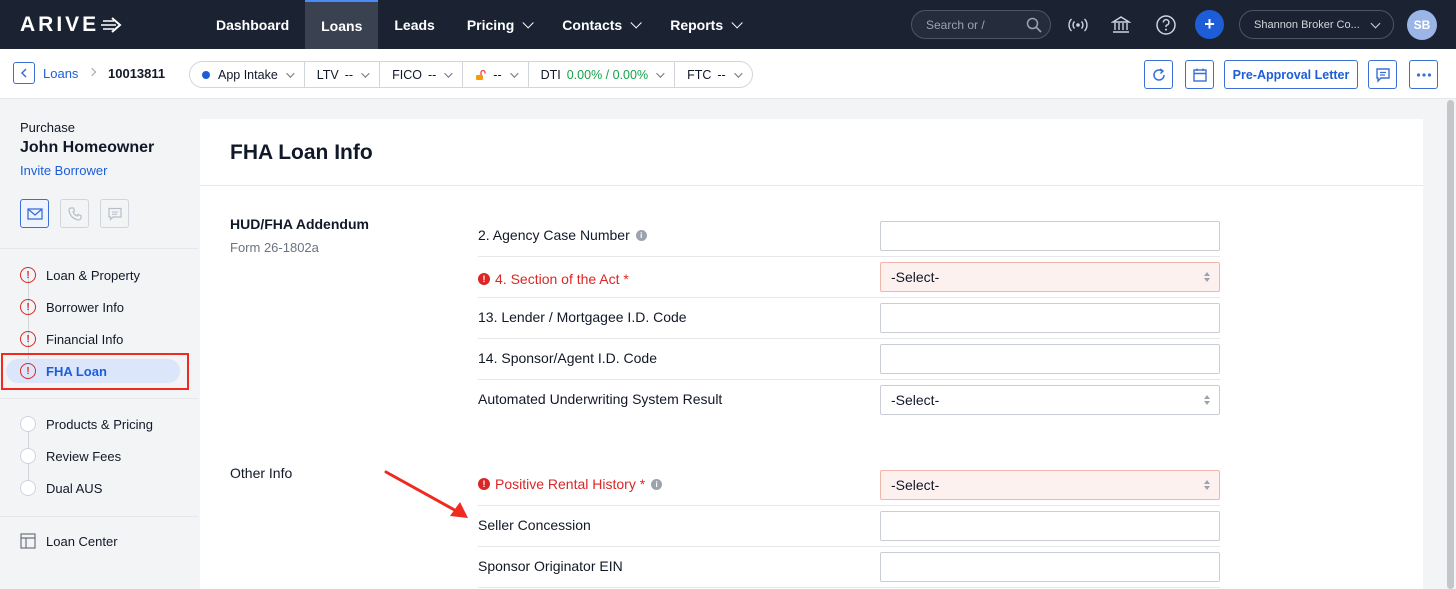  What do you see at coordinates (704, 24) in the screenshot?
I see `nav-reports: Reports` at bounding box center [704, 24].